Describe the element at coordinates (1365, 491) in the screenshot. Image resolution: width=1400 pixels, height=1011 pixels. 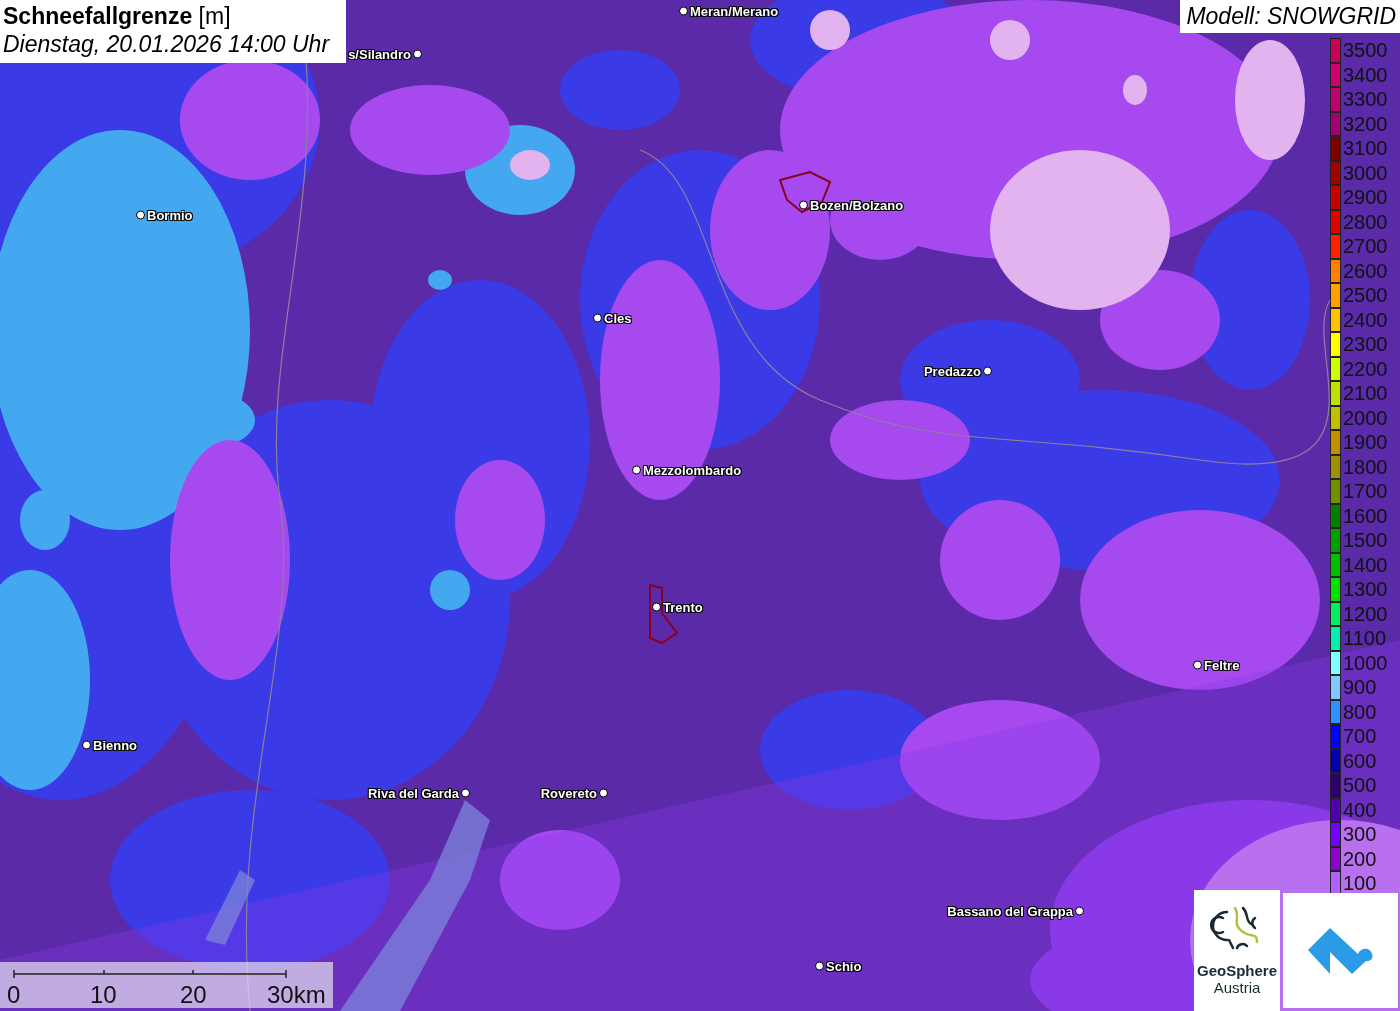
I see `legend-label: 1700` at that location.